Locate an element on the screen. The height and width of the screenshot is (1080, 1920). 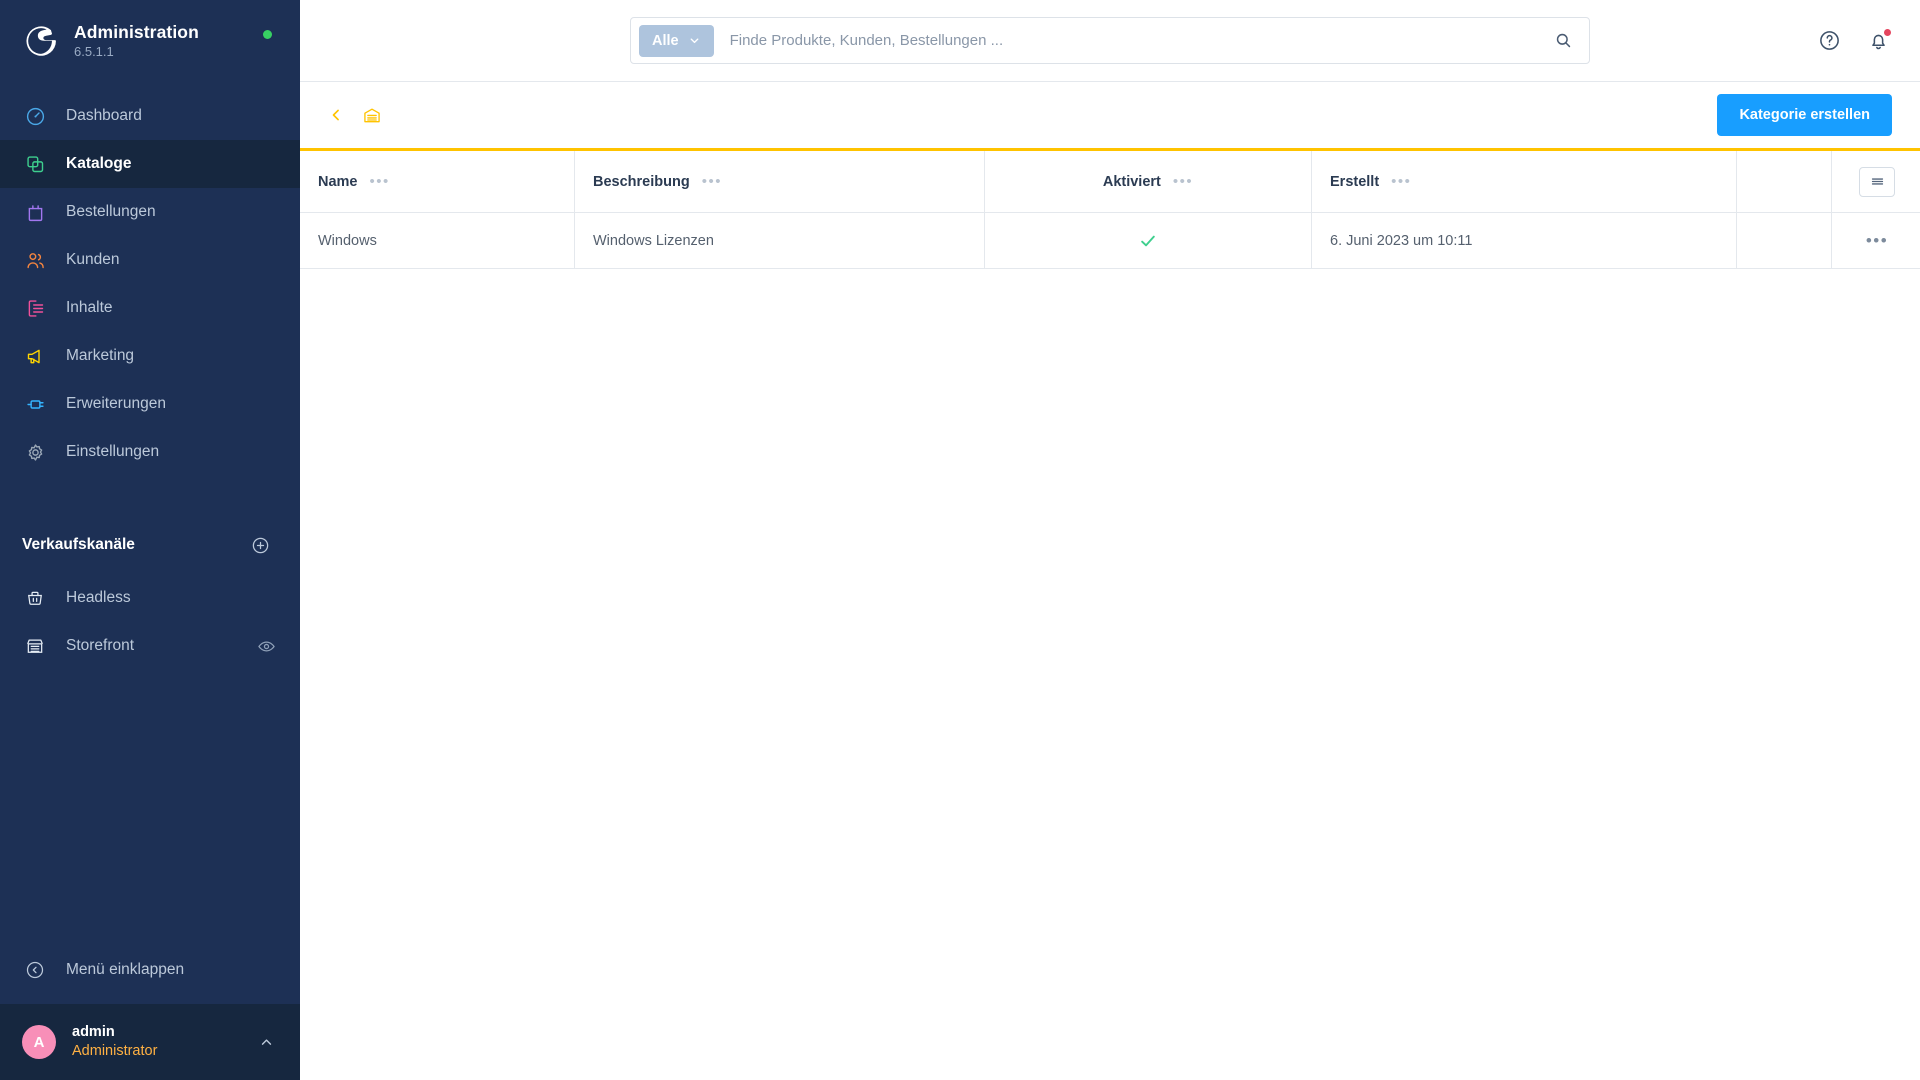
brand-version: 6.5.1.1 is located at coordinates (94, 51).